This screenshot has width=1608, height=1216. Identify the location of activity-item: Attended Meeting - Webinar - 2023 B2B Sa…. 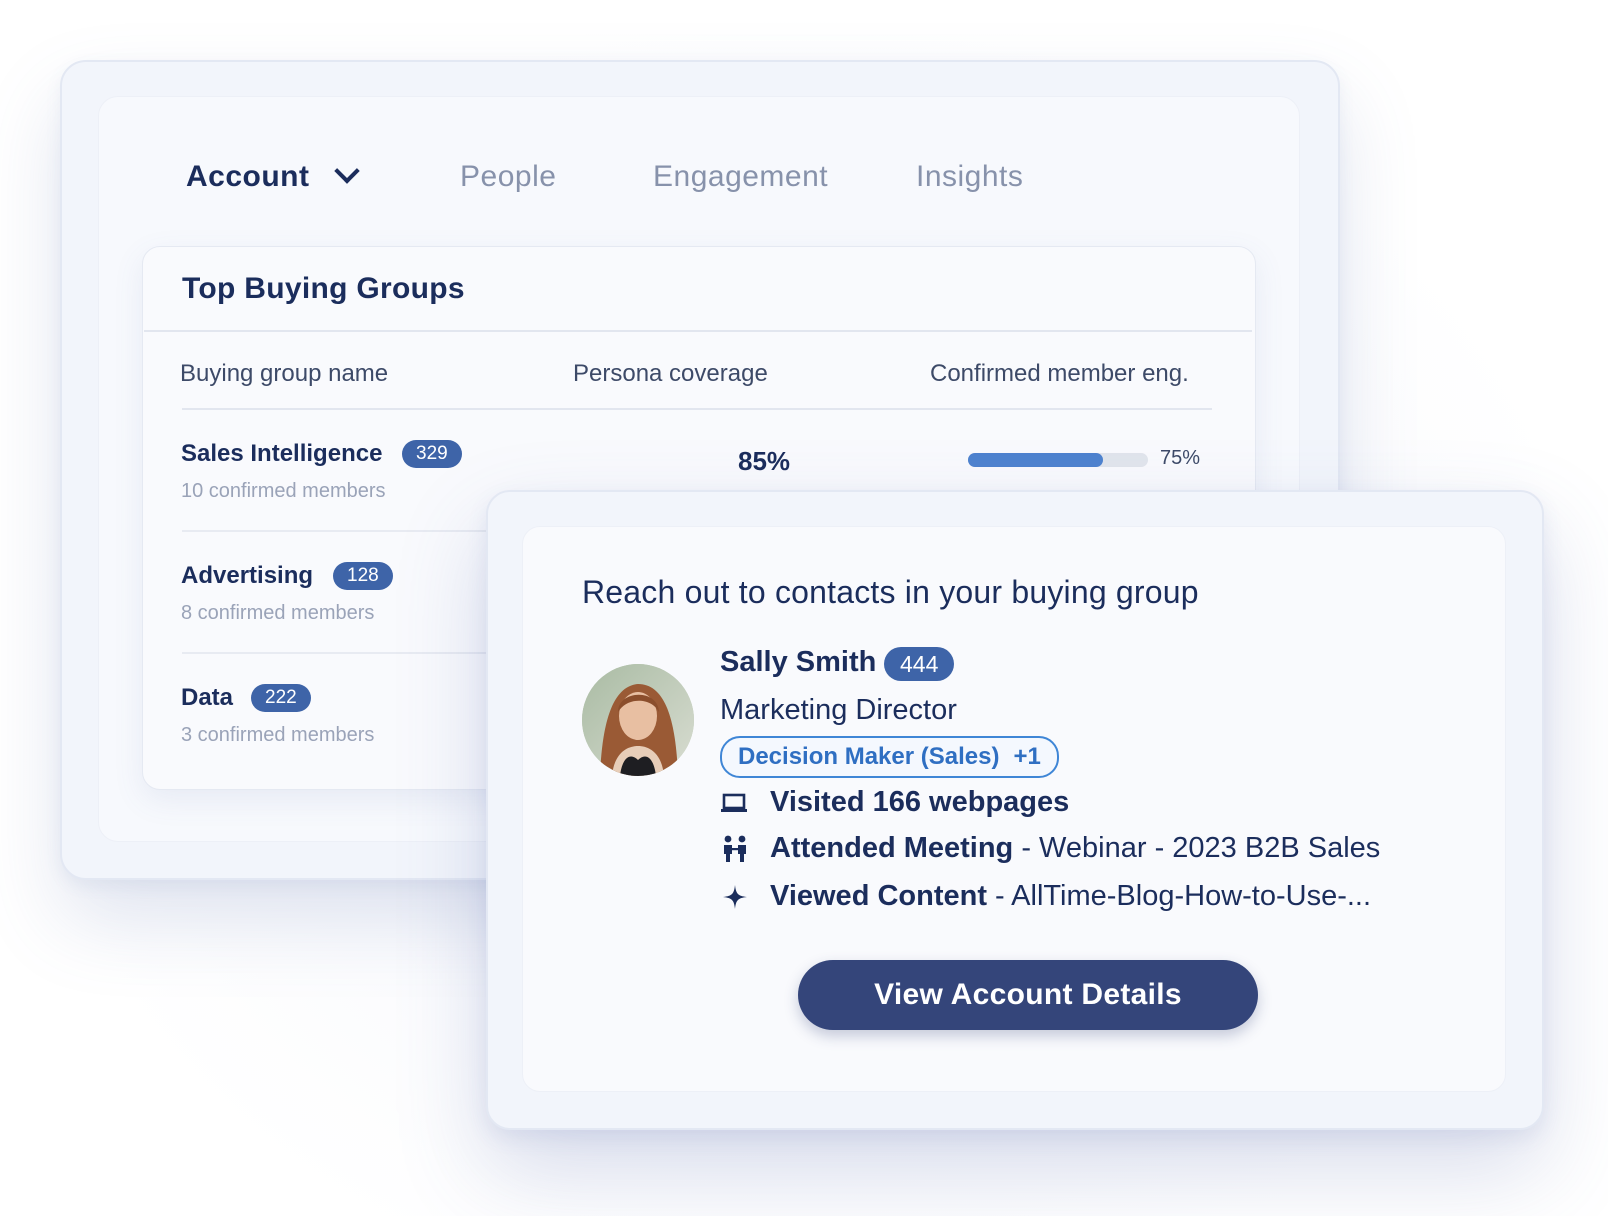
(1050, 848).